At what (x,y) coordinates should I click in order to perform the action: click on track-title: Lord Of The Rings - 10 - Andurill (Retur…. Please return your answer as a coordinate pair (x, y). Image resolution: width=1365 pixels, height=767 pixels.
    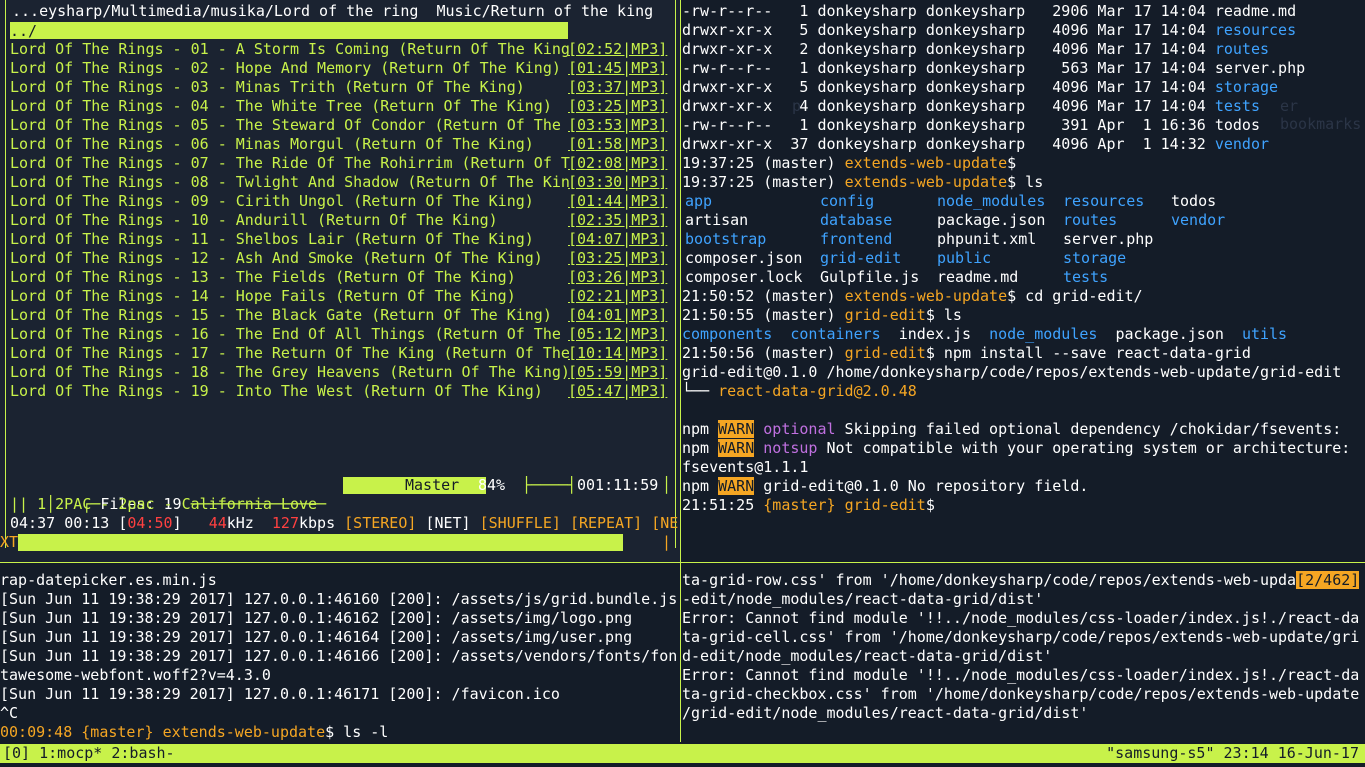
    Looking at the image, I should click on (254, 220).